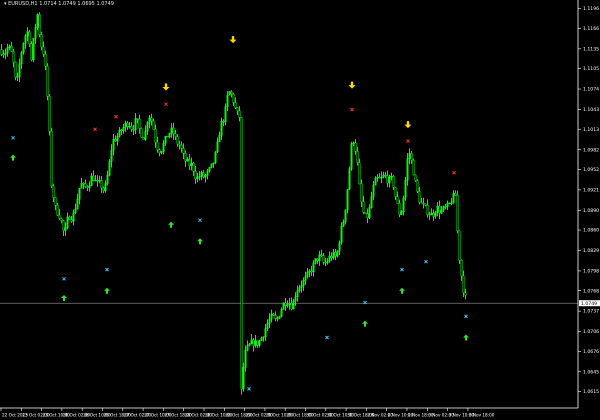 The width and height of the screenshot is (600, 420). I want to click on price-tick-label: 1.0829, so click(591, 251).